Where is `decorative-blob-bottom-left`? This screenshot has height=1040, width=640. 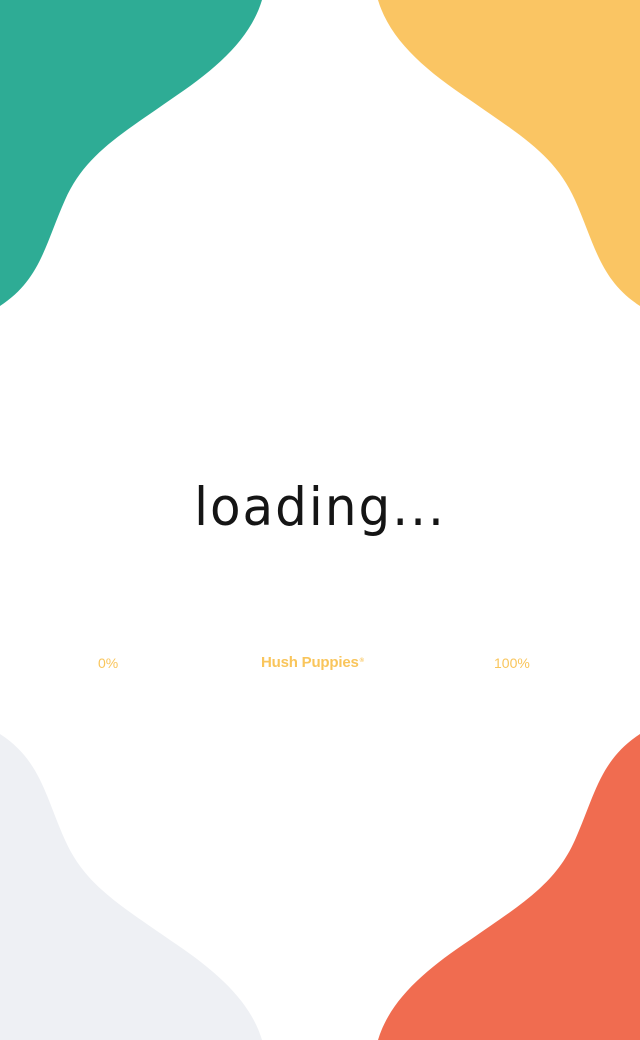 decorative-blob-bottom-left is located at coordinates (135, 885).